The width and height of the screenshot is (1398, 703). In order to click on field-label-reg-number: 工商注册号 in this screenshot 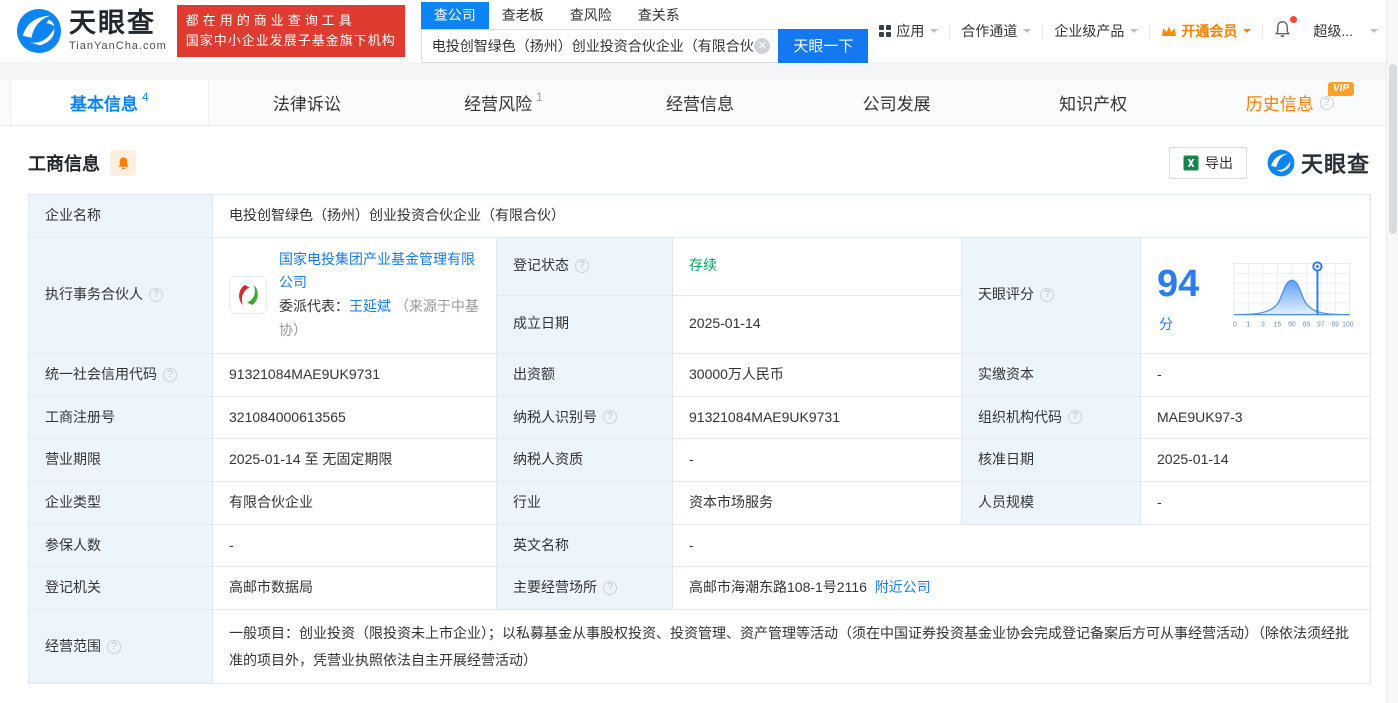, I will do `click(120, 417)`.